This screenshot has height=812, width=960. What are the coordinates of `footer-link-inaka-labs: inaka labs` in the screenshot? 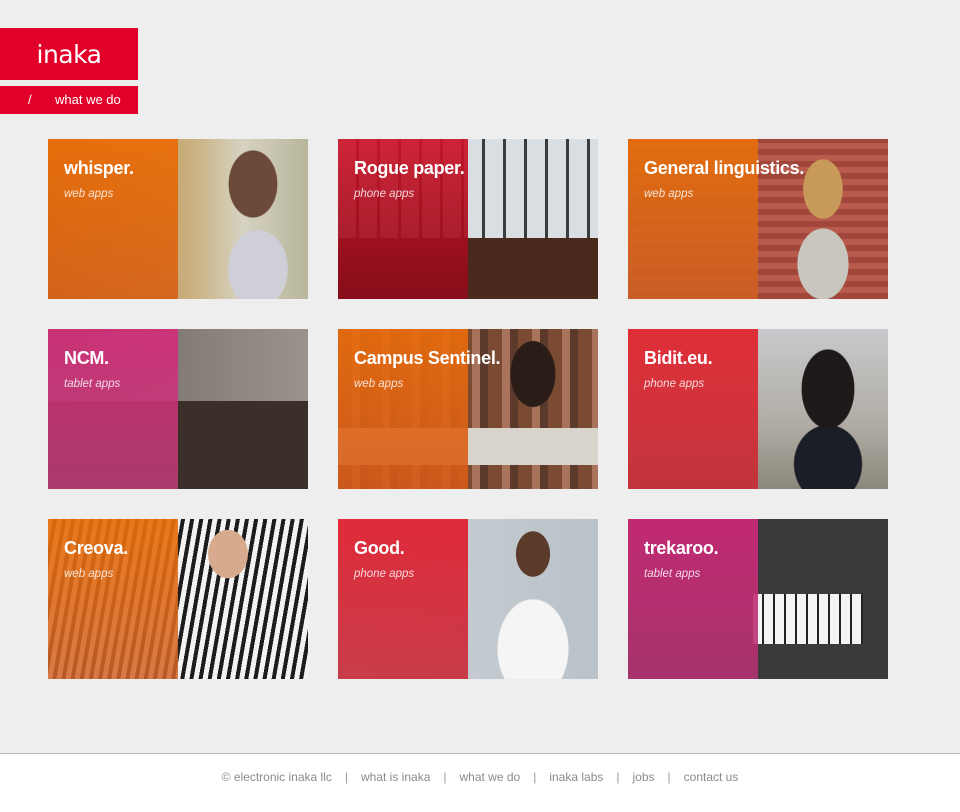 It's located at (576, 777).